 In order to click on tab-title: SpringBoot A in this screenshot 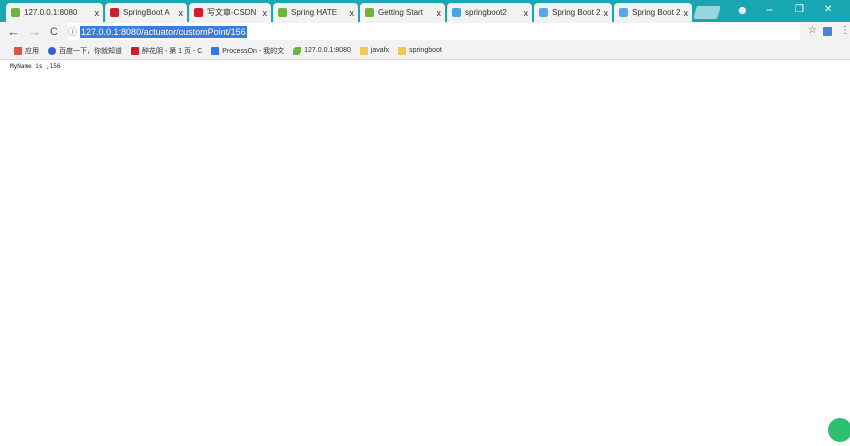, I will do `click(146, 12)`.